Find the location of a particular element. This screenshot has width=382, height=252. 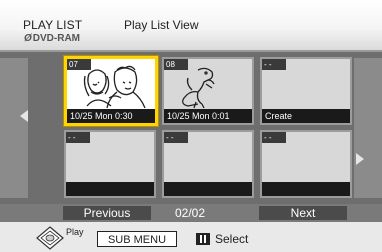

dpad-enter-icon is located at coordinates (50, 238).